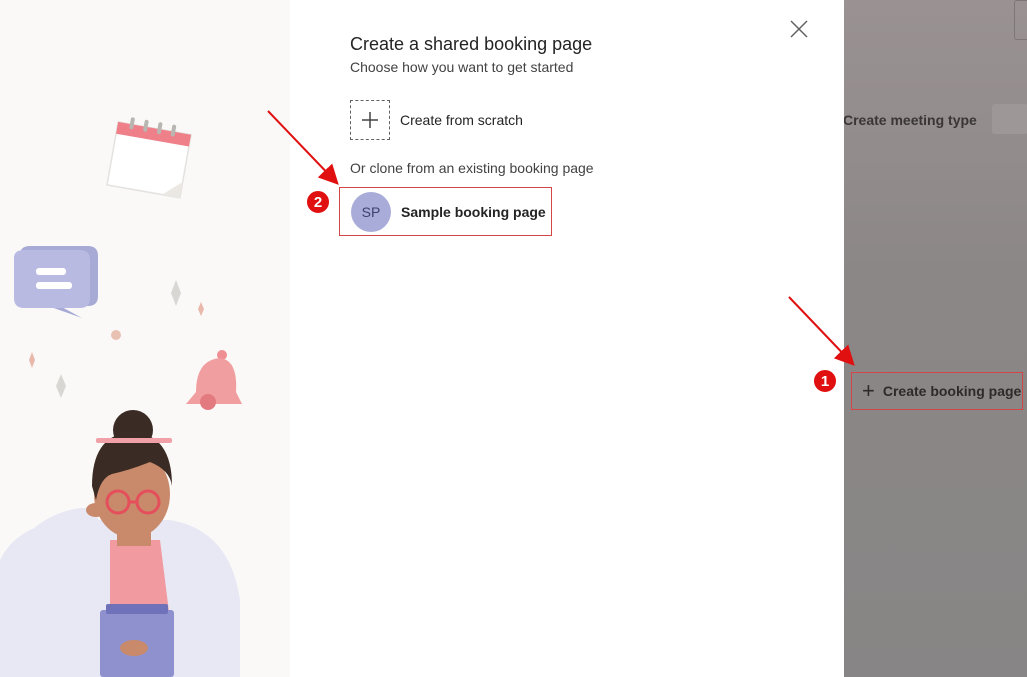 Image resolution: width=1027 pixels, height=677 pixels. What do you see at coordinates (471, 44) in the screenshot?
I see `dialog-title: Create a shared booking page` at bounding box center [471, 44].